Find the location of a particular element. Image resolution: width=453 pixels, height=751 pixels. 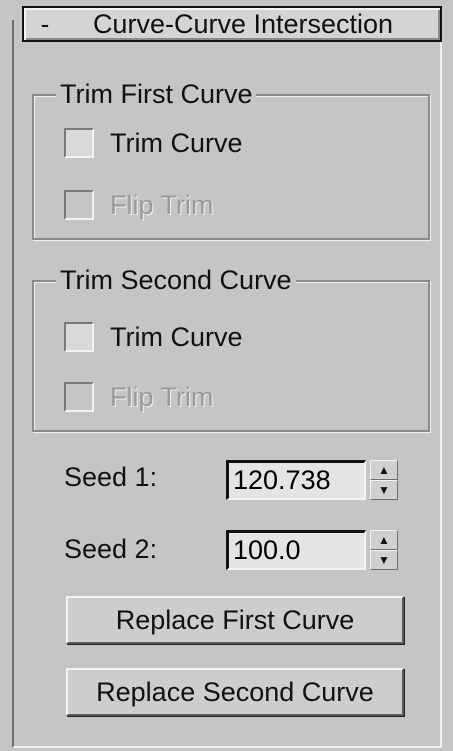

replace-second-curve-button: Replace Second Curve is located at coordinates (235, 692).